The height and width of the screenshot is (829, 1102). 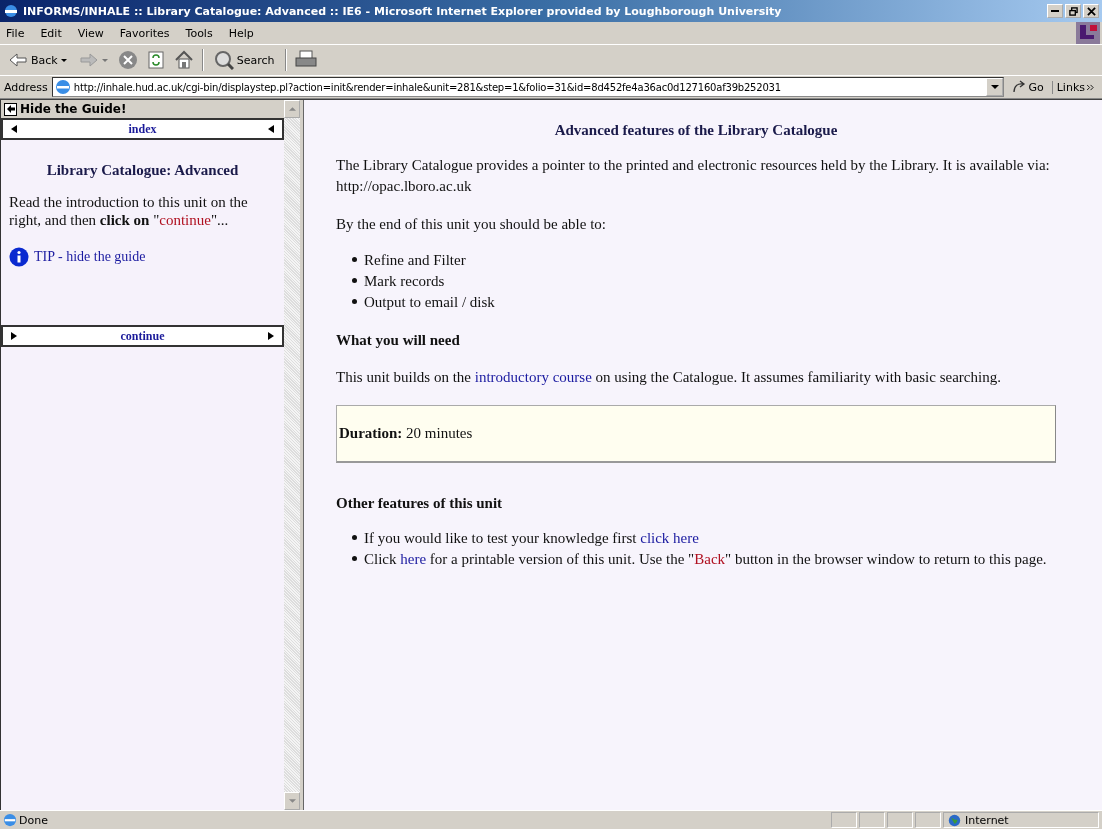 I want to click on close-icon, so click(x=1091, y=11).